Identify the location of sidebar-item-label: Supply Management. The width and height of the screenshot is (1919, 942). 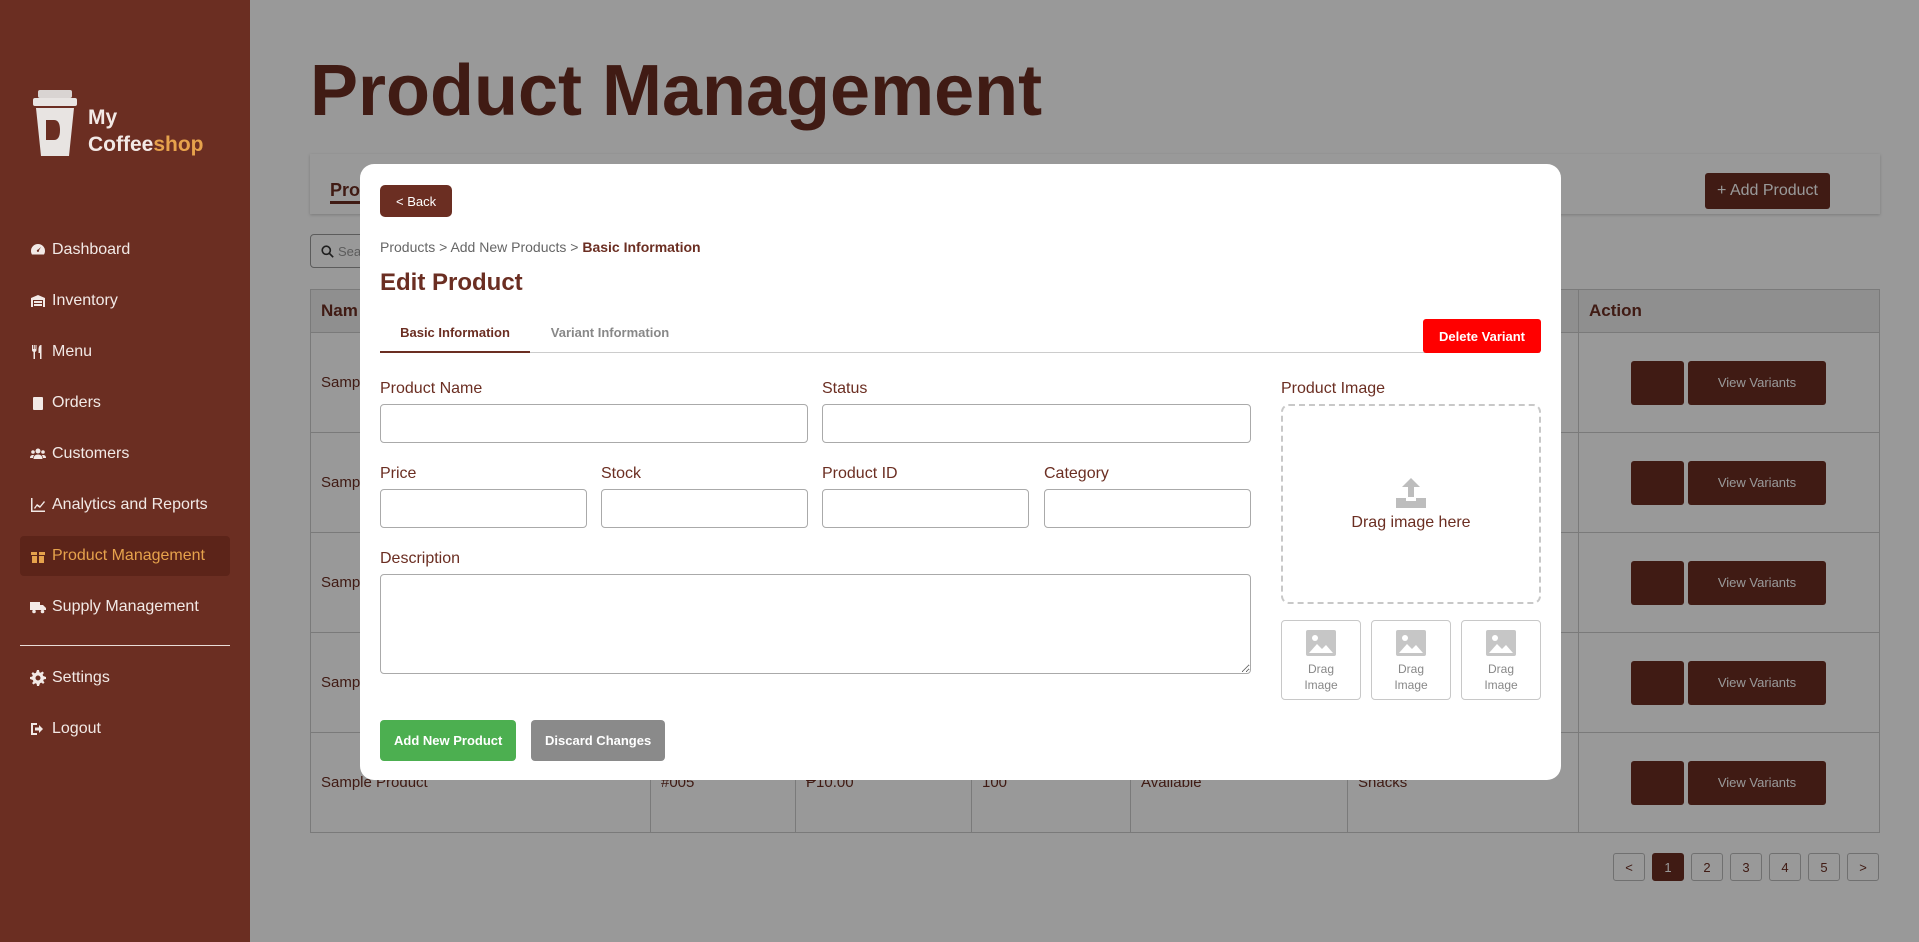
(125, 606).